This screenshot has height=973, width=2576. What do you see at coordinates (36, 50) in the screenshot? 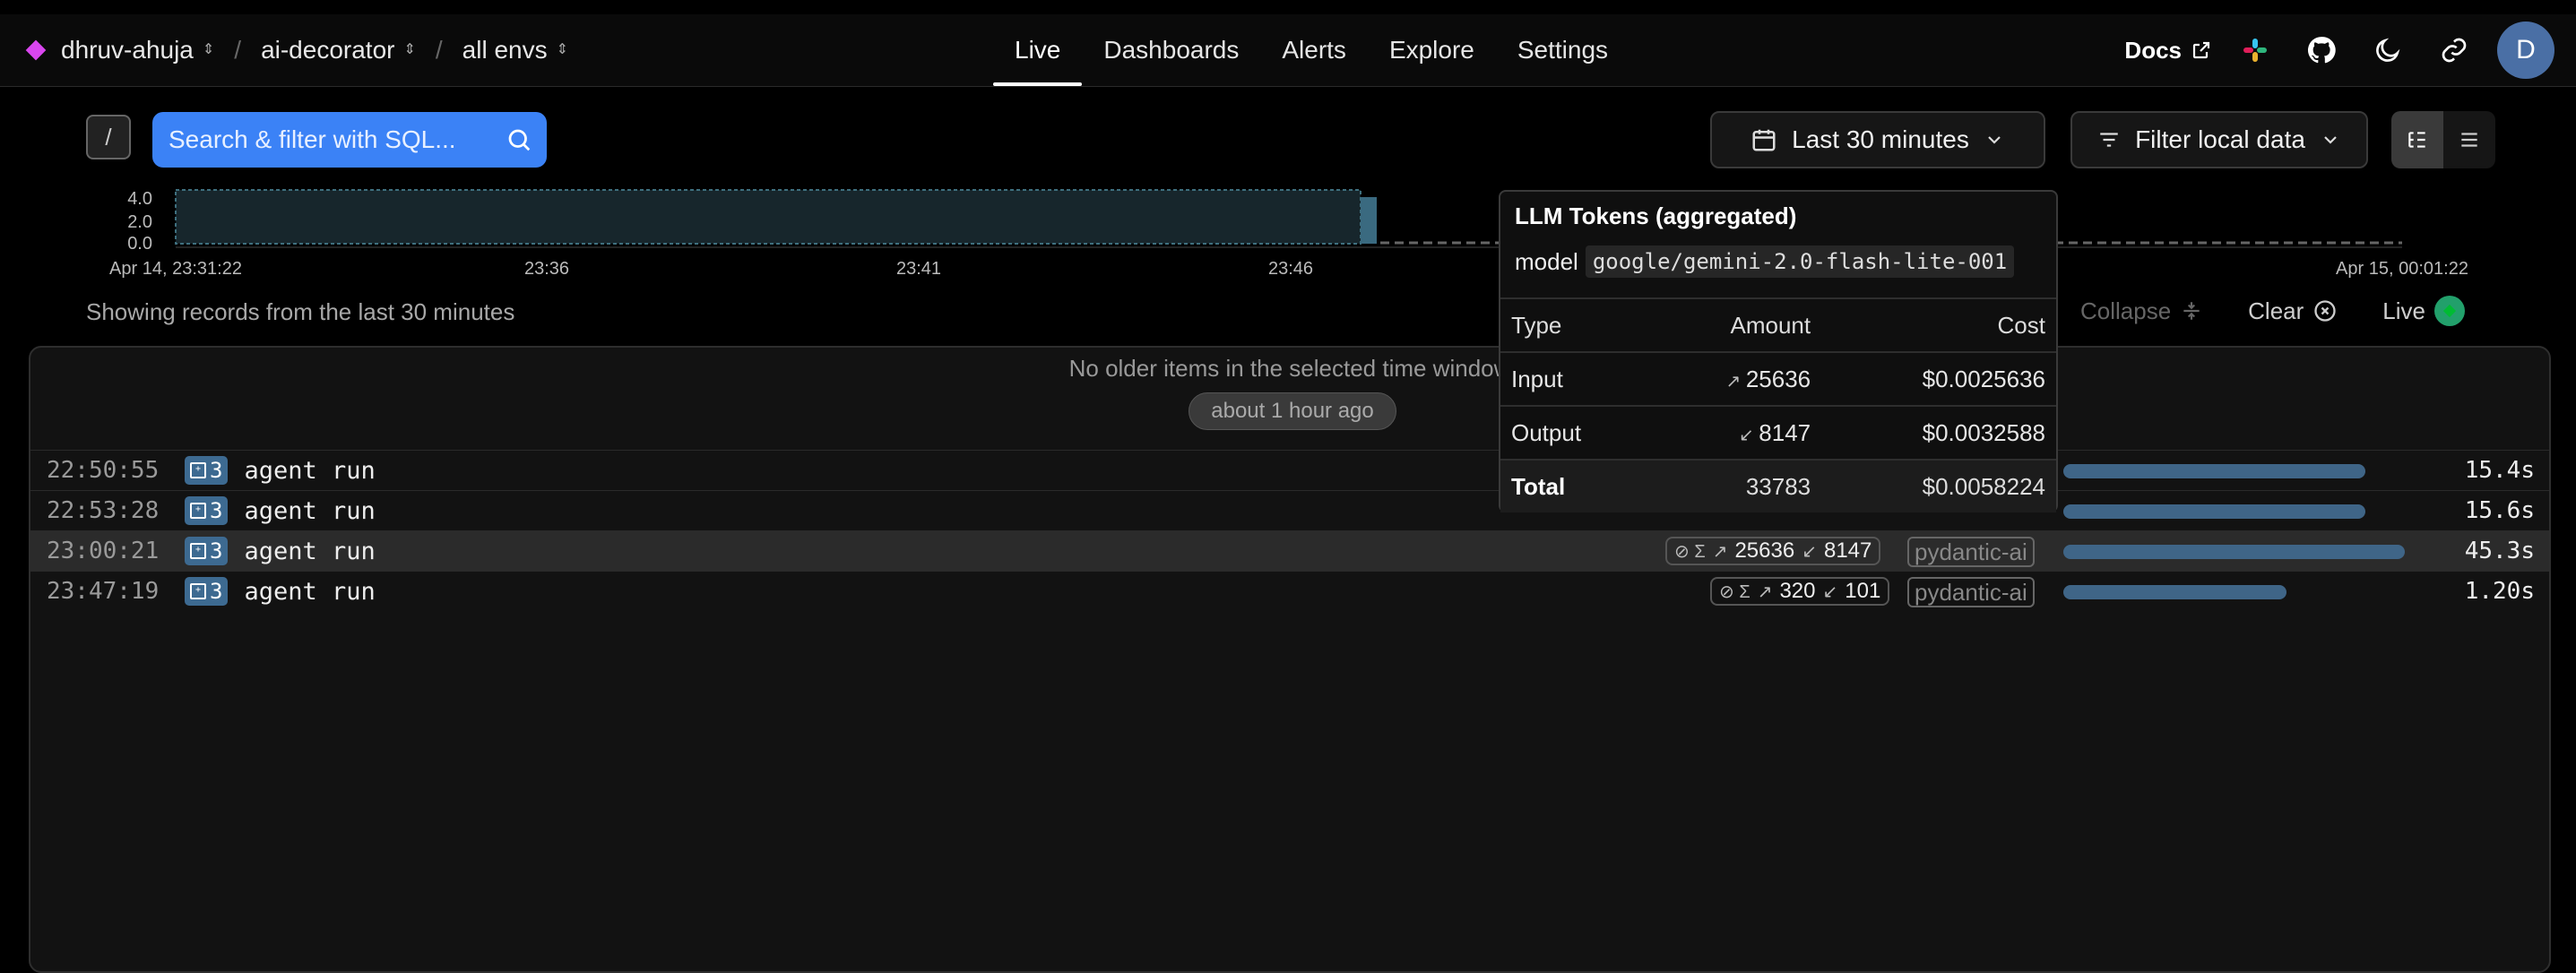
I see `logo-icon` at bounding box center [36, 50].